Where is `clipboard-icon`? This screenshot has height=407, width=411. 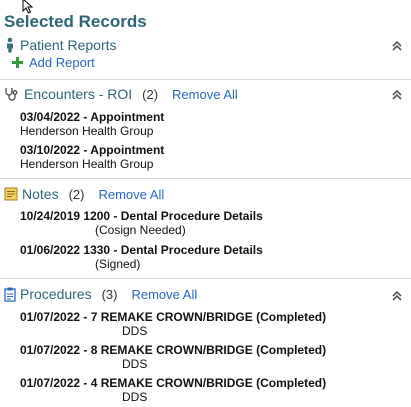 clipboard-icon is located at coordinates (10, 294).